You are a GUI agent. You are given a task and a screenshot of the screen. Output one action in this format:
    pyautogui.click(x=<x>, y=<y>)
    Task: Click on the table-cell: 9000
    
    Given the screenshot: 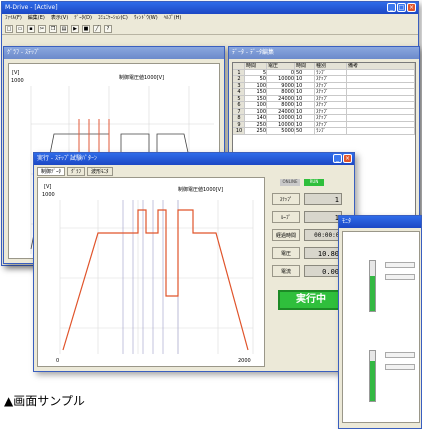 What is the action you would take?
    pyautogui.click(x=281, y=85)
    